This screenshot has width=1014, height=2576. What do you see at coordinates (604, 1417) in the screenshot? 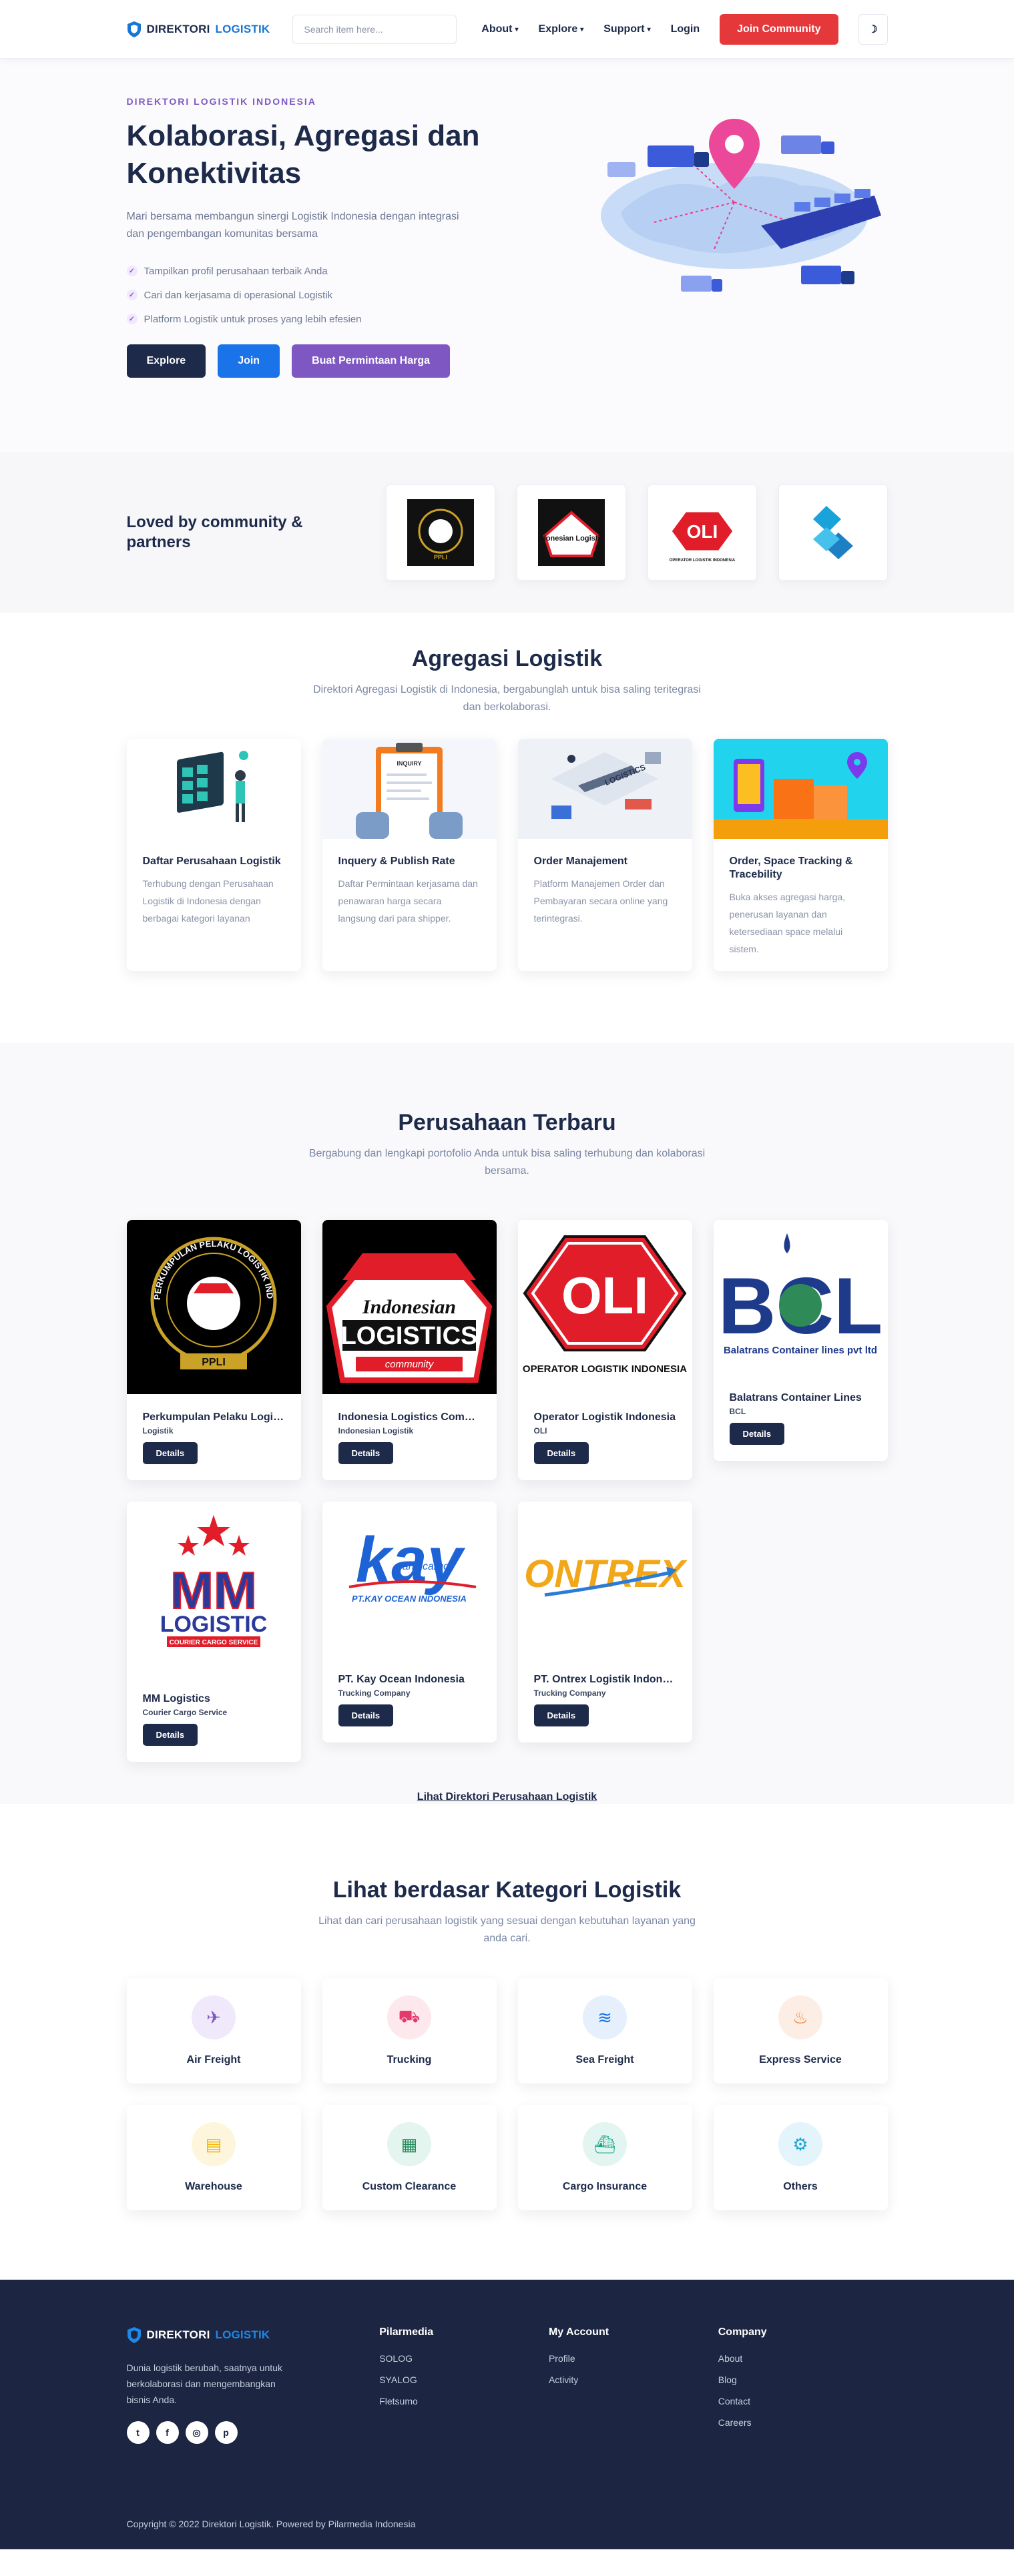
I see `company-name: Operator Logistik Indonesia` at bounding box center [604, 1417].